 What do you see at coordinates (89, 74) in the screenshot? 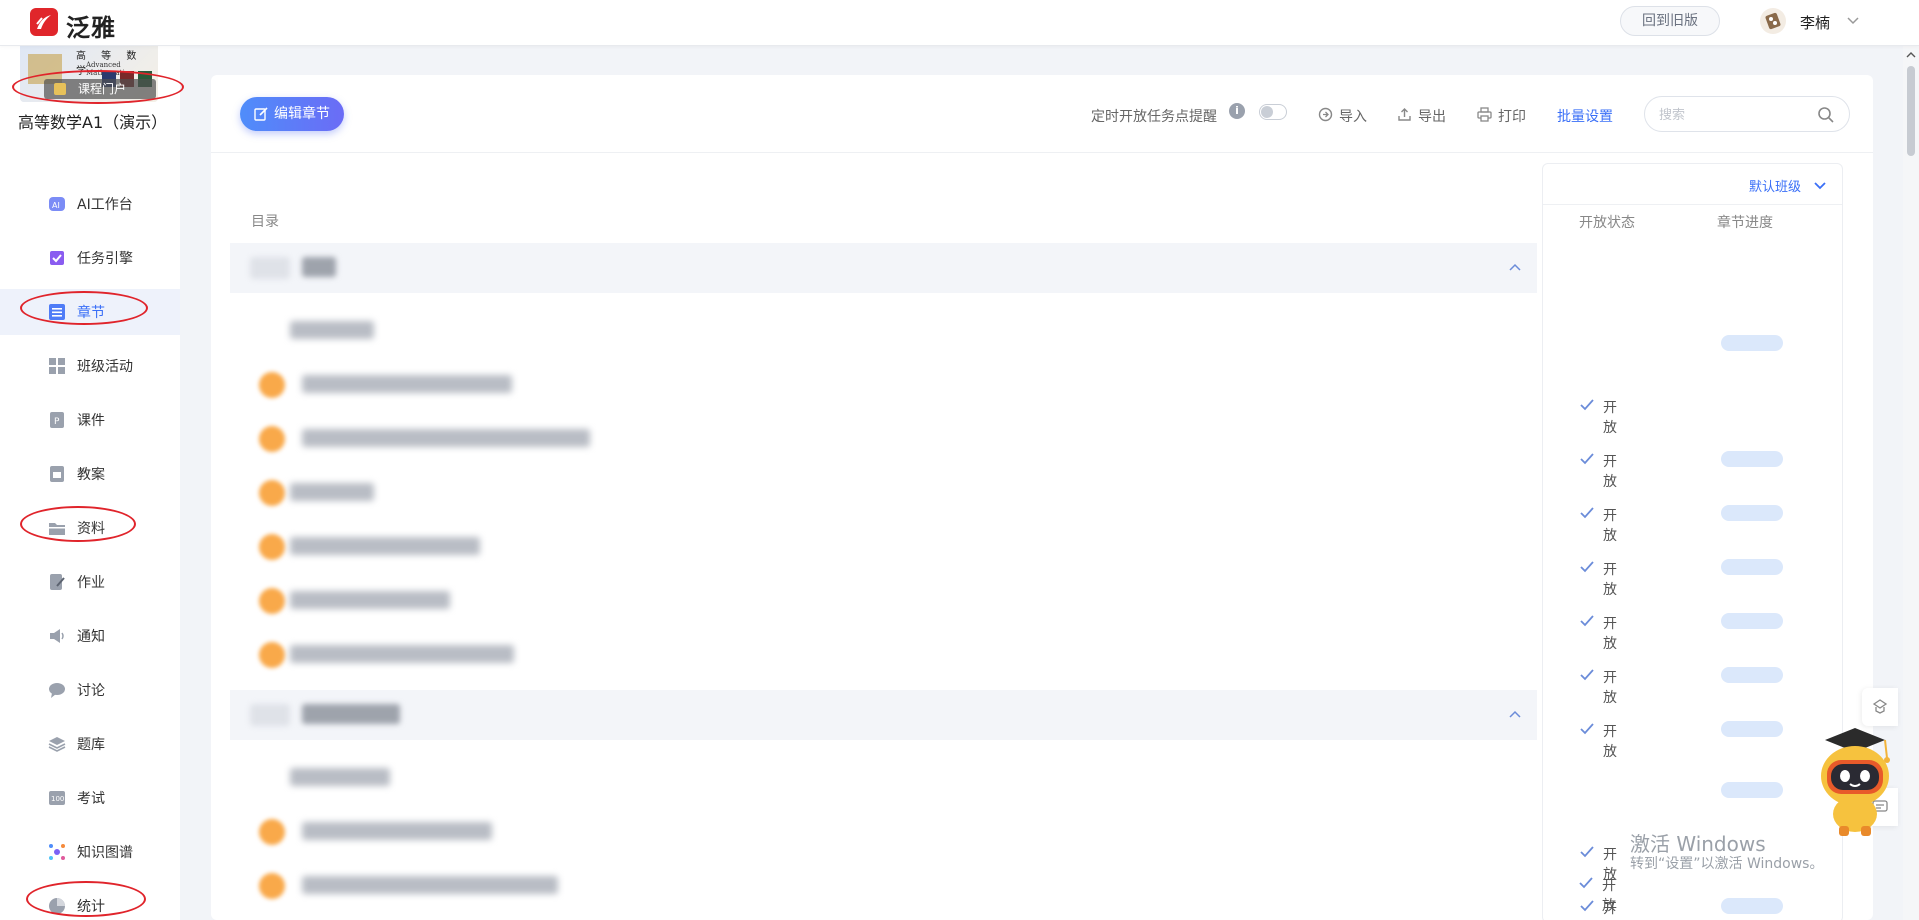
I see `course-cover-image: 高 等 数 学 Advanced Mathematics 课程门户` at bounding box center [89, 74].